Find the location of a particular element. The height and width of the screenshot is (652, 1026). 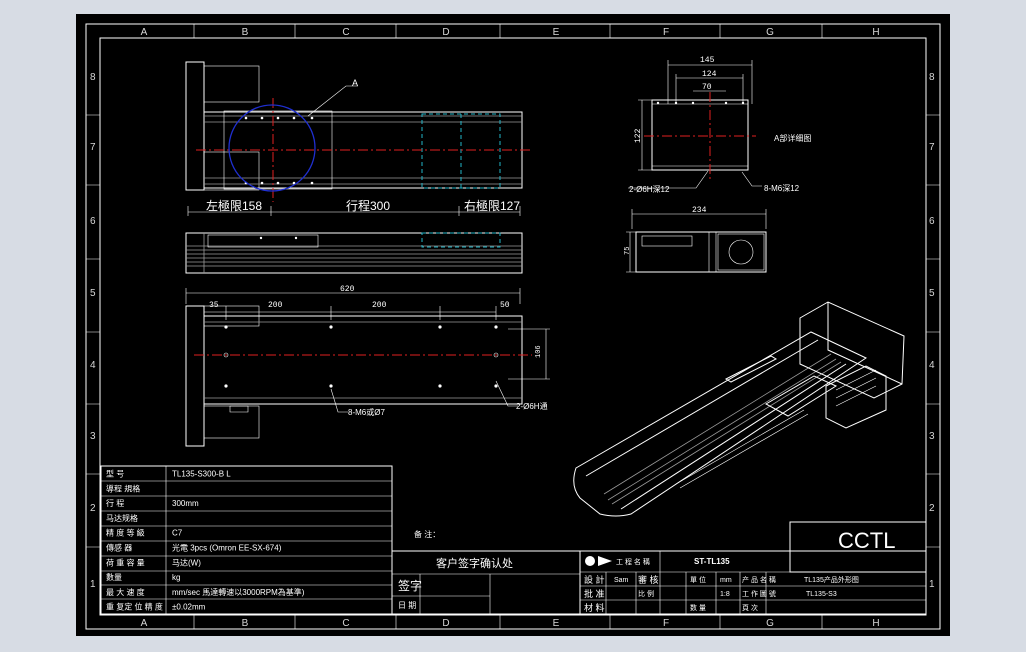

zone-col-a-top: A is located at coordinates (144, 32).